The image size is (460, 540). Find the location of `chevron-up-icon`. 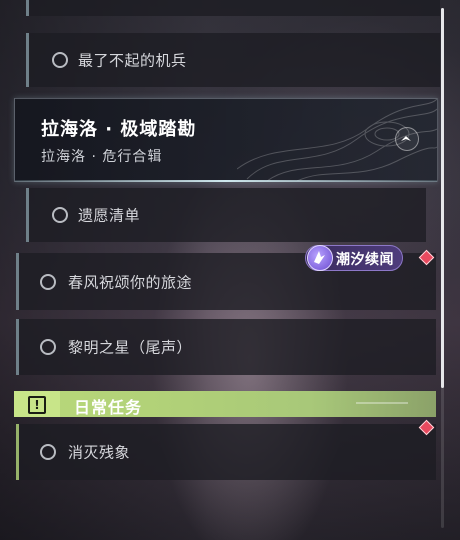

chevron-up-icon is located at coordinates (407, 139).